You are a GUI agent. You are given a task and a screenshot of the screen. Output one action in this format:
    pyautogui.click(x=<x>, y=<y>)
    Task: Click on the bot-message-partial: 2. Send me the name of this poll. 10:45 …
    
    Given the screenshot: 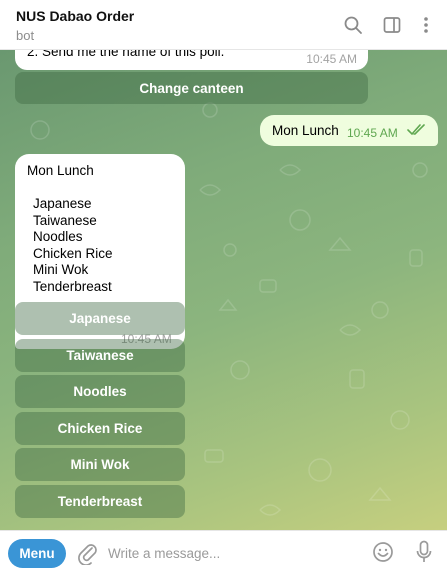 What is the action you would take?
    pyautogui.click(x=191, y=60)
    